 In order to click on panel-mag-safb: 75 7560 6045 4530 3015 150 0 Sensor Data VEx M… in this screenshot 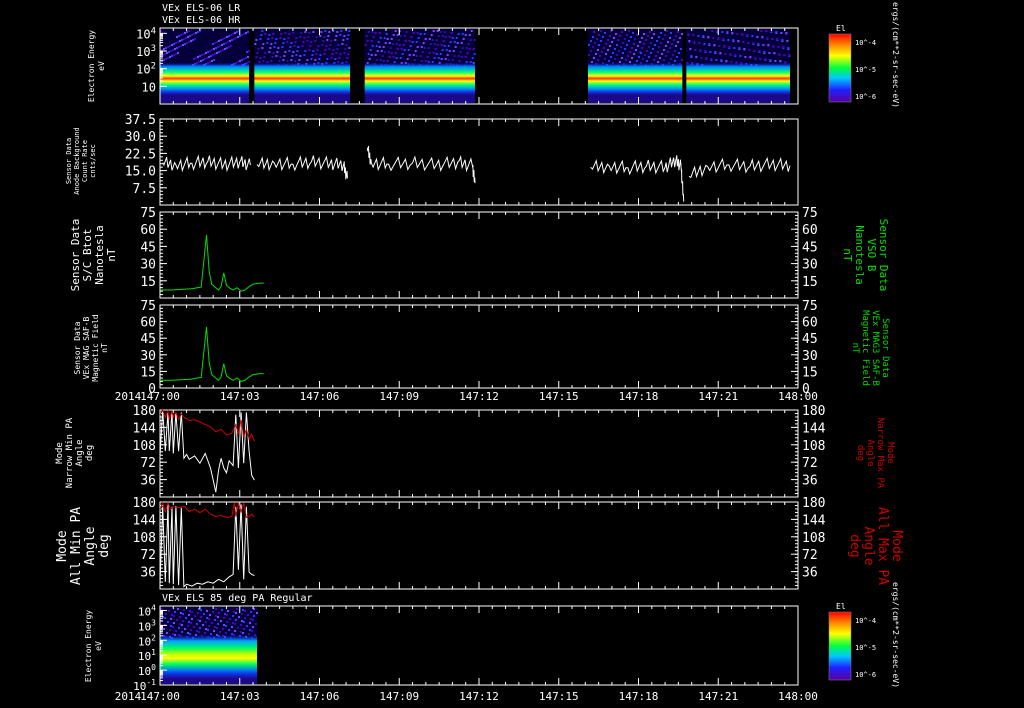, I will do `click(481, 351)`.